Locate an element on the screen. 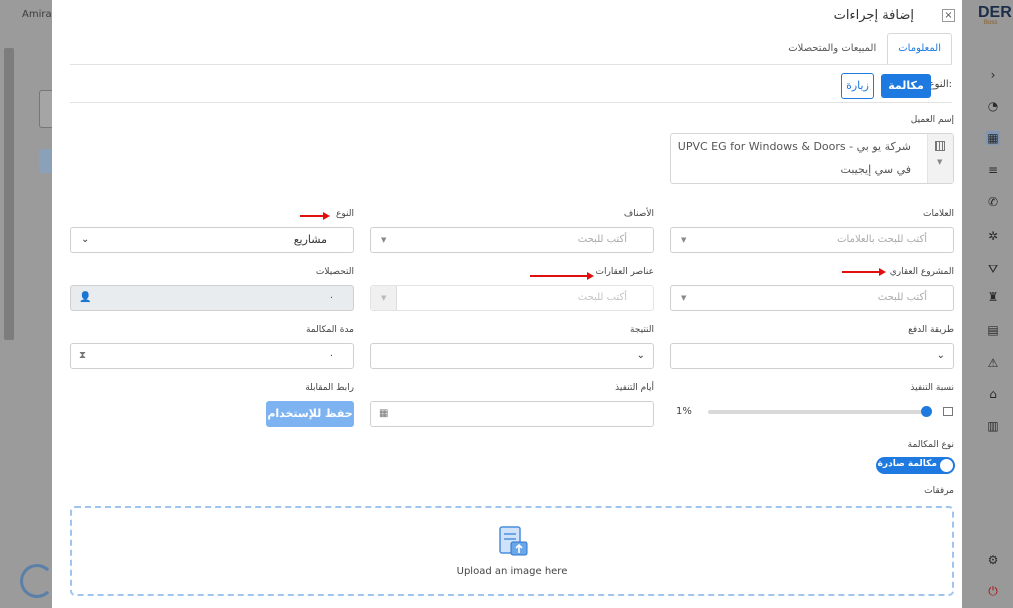 The image size is (1013, 608). chevron-right-icon: › is located at coordinates (993, 75).